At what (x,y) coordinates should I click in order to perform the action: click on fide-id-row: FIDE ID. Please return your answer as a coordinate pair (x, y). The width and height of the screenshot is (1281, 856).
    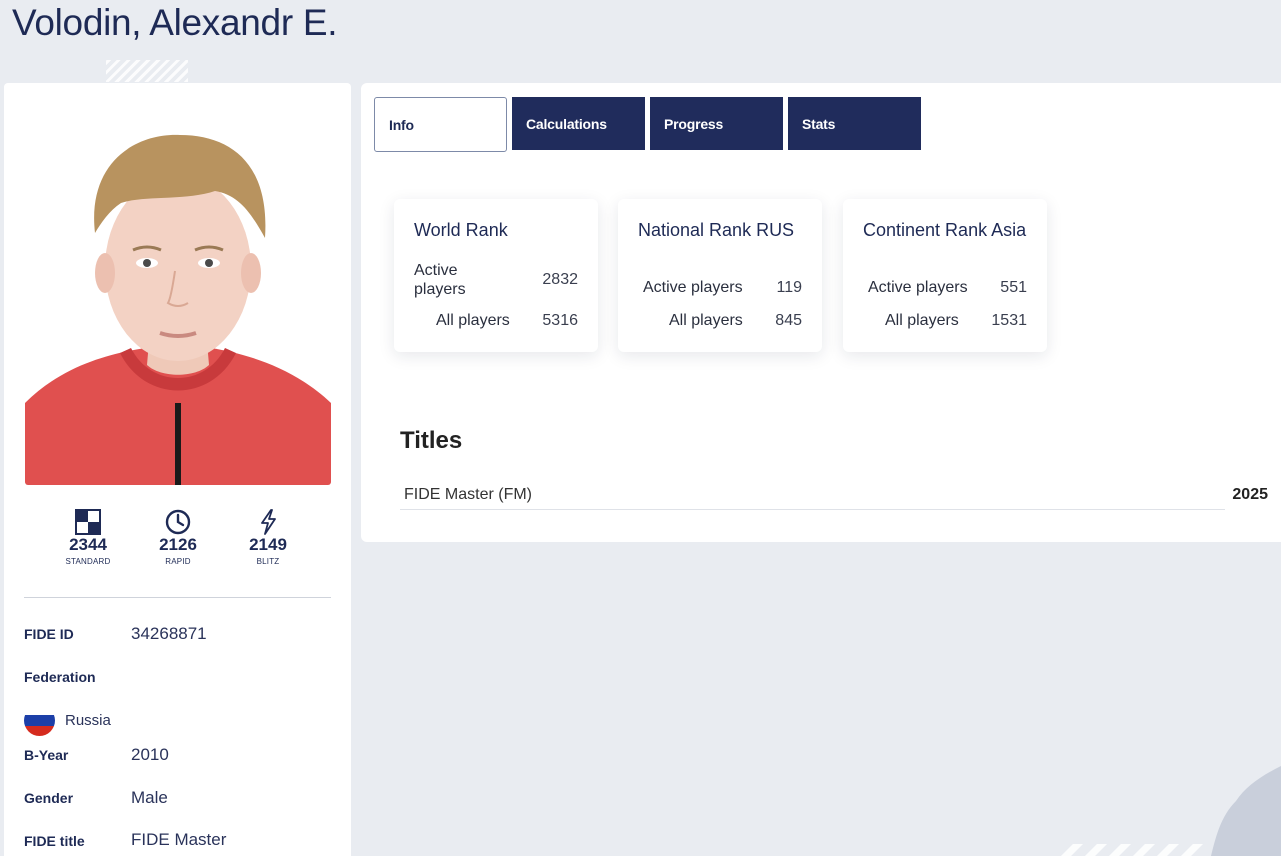
    Looking at the image, I should click on (49, 635).